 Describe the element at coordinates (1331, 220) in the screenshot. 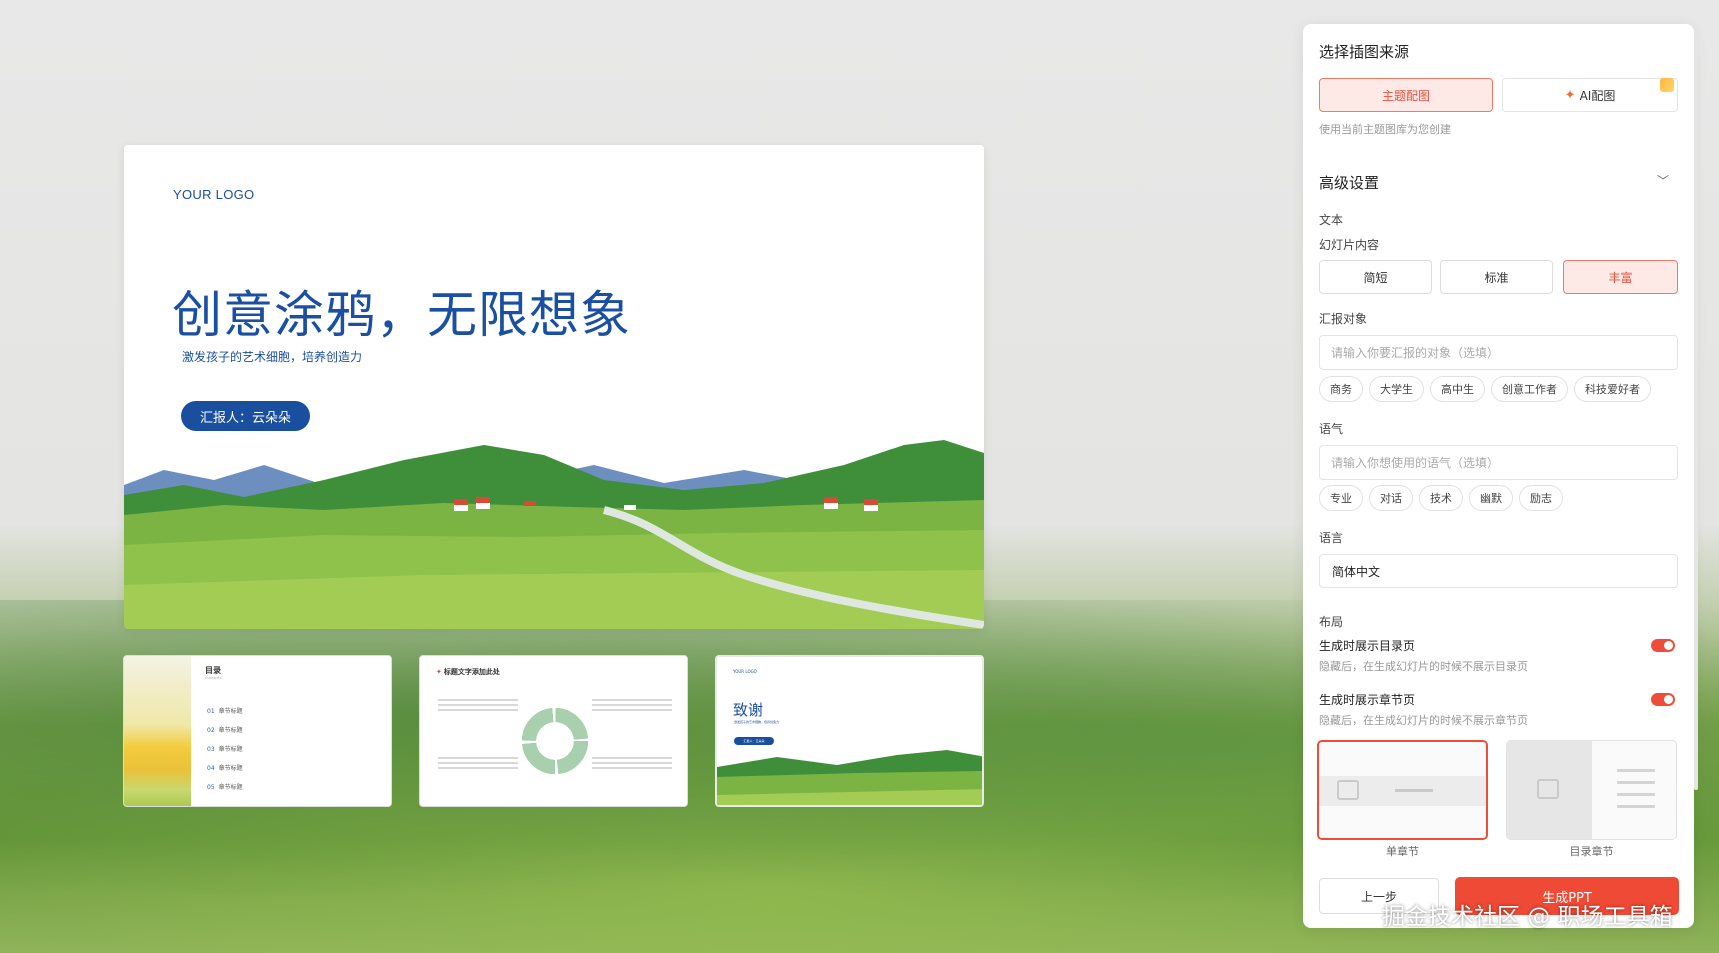

I see `text-label: 文本` at that location.